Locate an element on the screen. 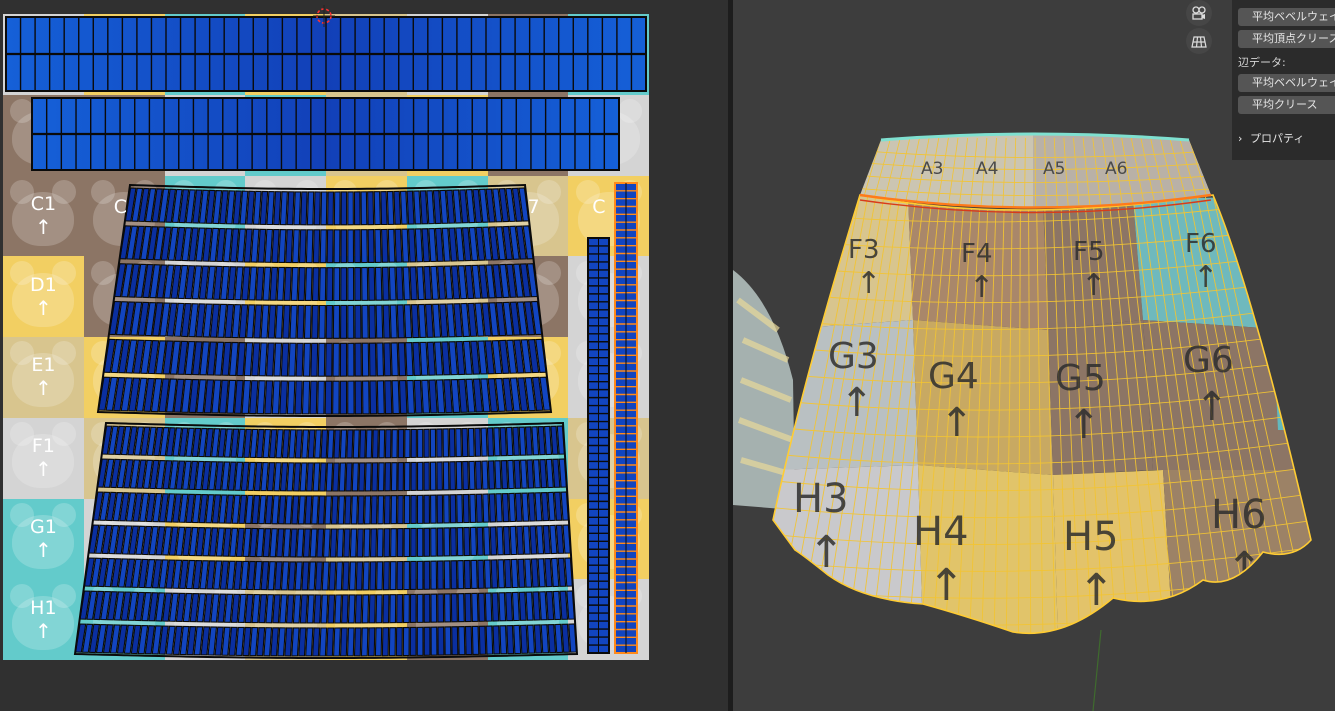 This screenshot has width=1335, height=711. skirt-arrow-icon: ↑ is located at coordinates (1093, 285).